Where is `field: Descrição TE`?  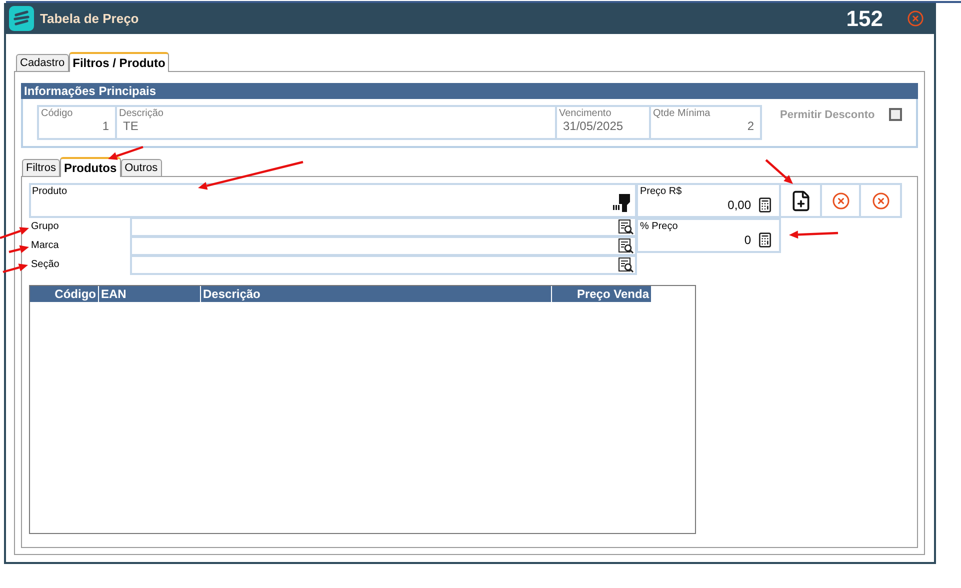 field: Descrição TE is located at coordinates (336, 122).